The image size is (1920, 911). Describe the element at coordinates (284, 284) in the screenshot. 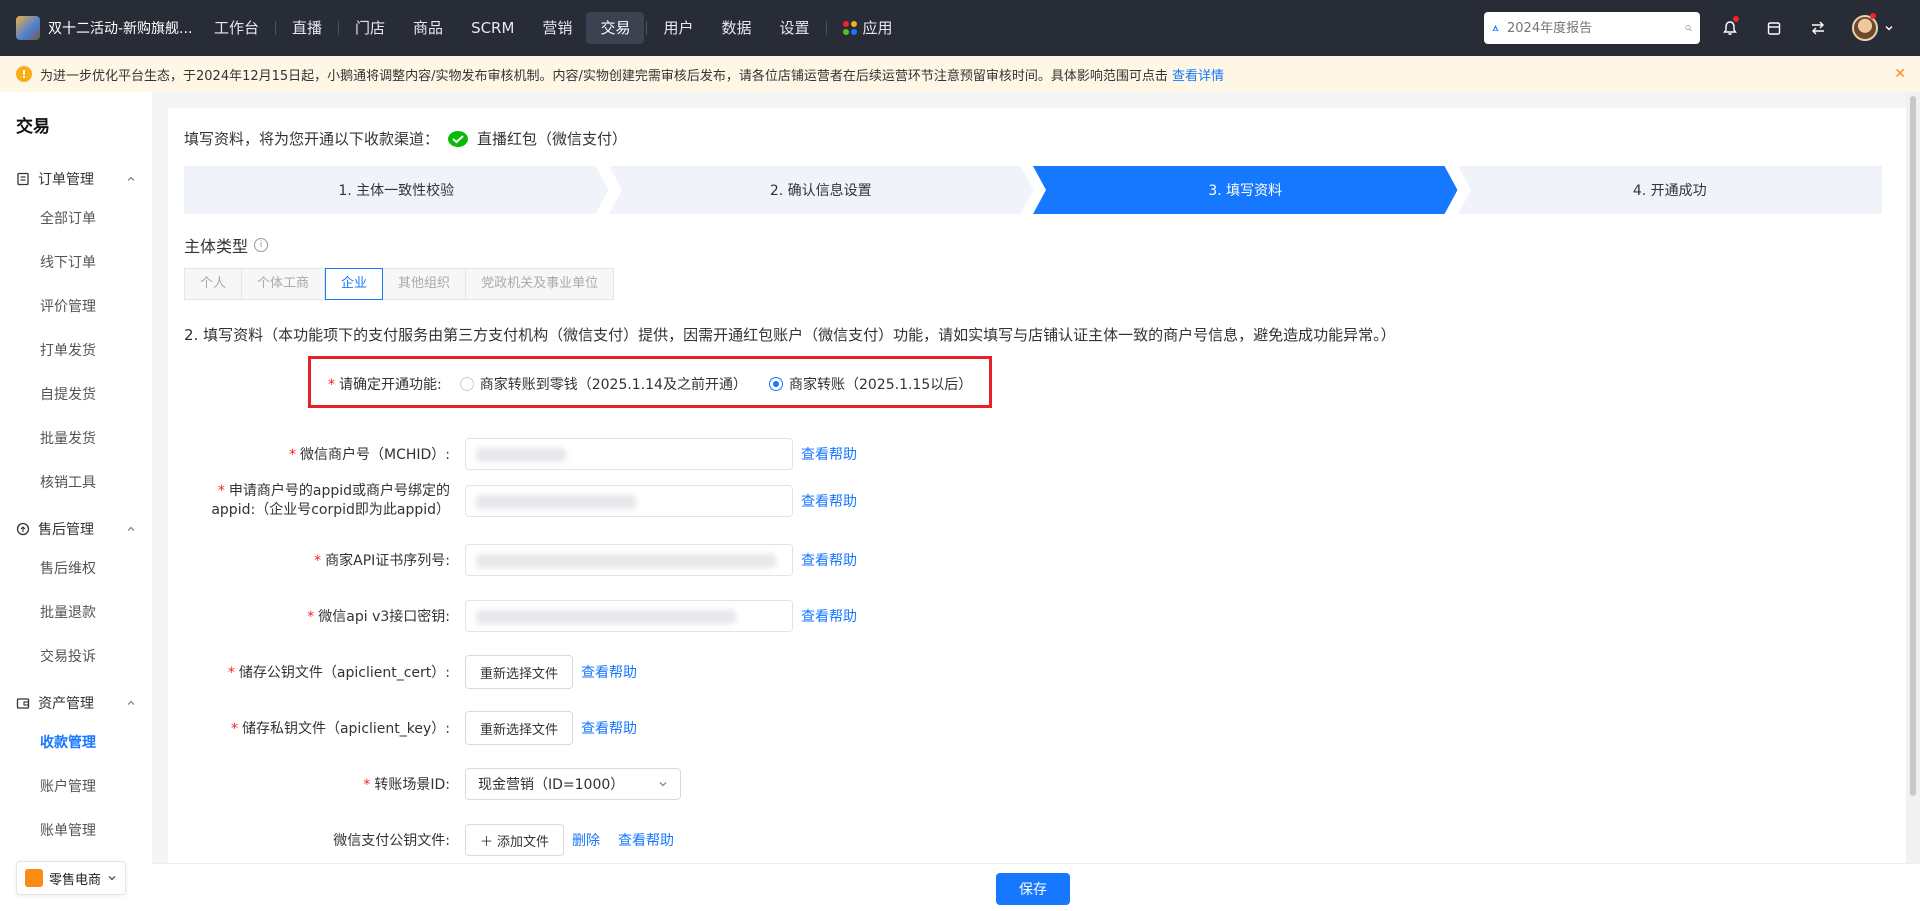

I see `subject-tab-individual: 个体工商` at that location.